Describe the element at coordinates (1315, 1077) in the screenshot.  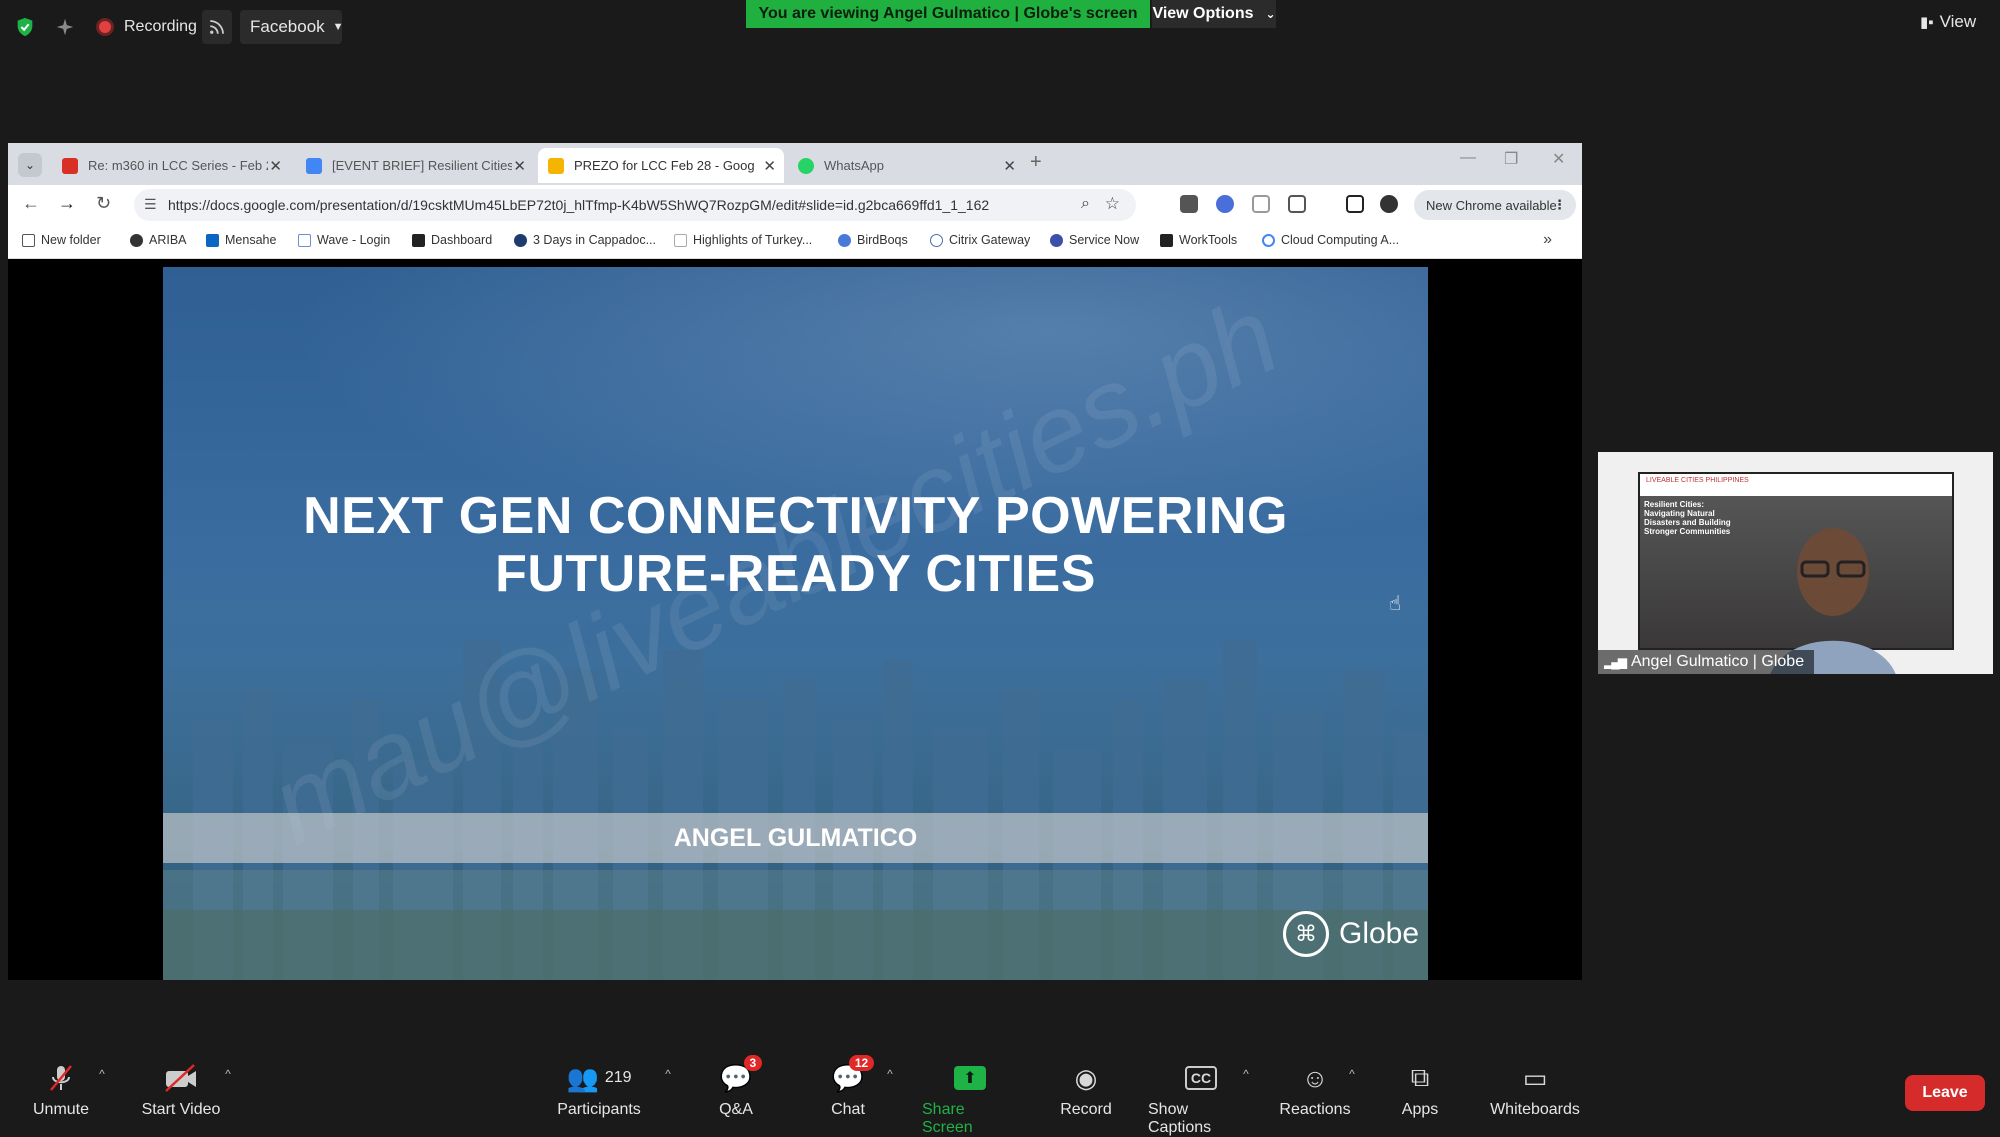
I see `emoji-add-icon: ☺` at that location.